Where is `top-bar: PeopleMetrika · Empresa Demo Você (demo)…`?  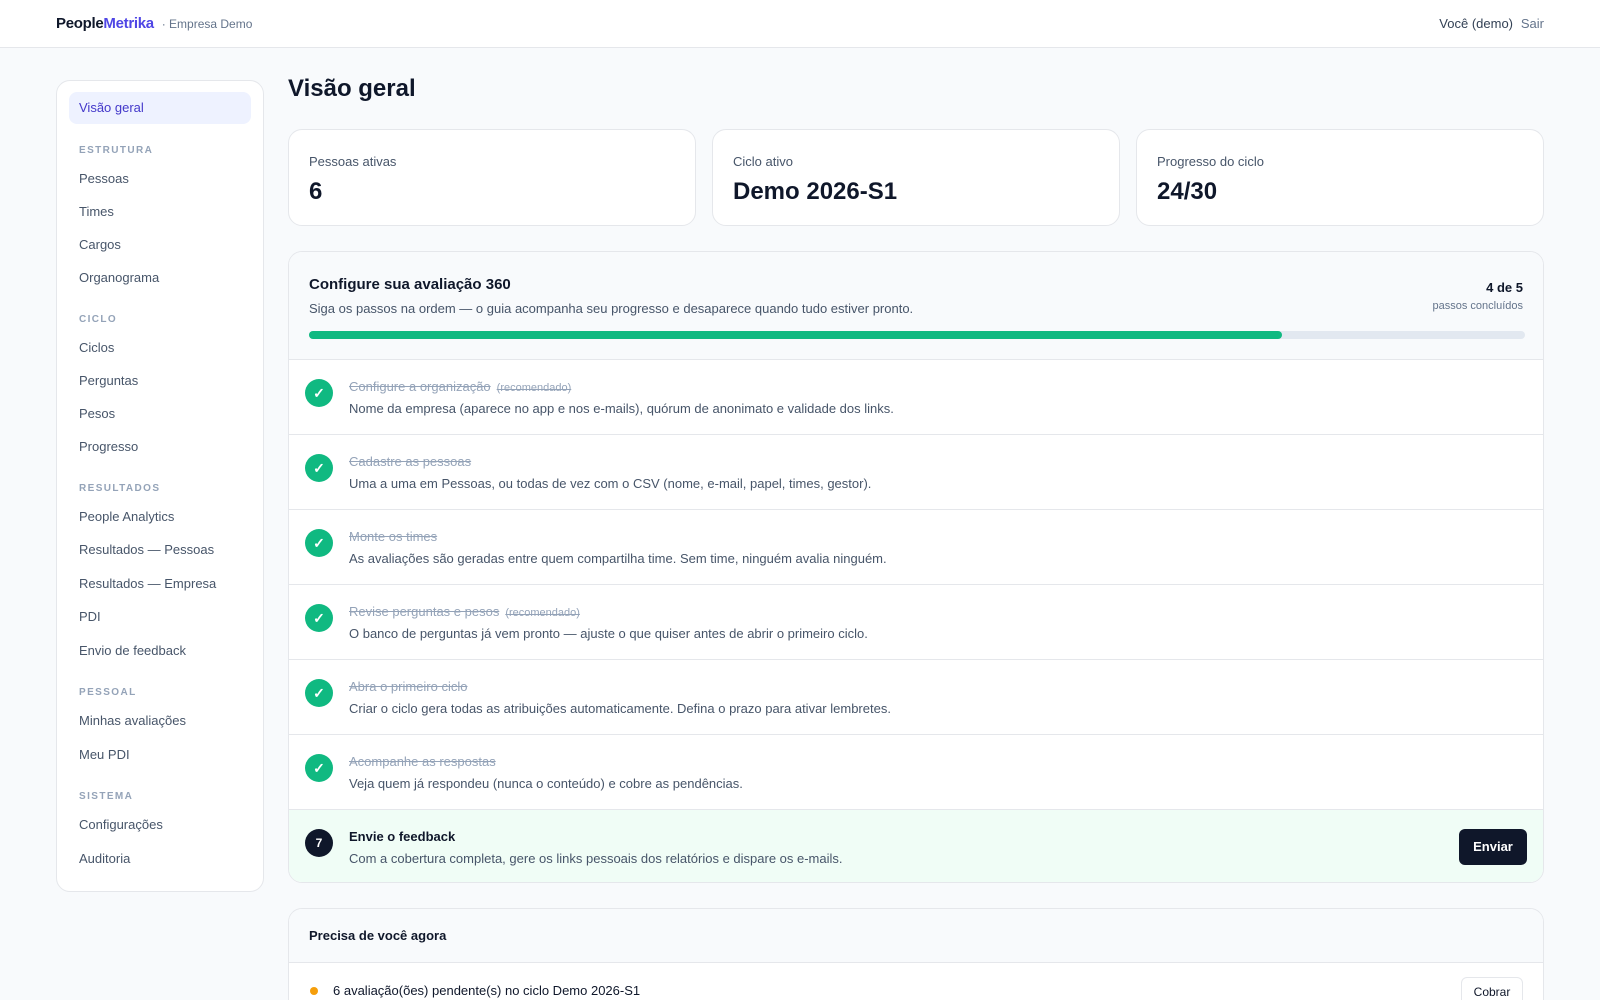
top-bar: PeopleMetrika · Empresa Demo Você (demo)… is located at coordinates (800, 24).